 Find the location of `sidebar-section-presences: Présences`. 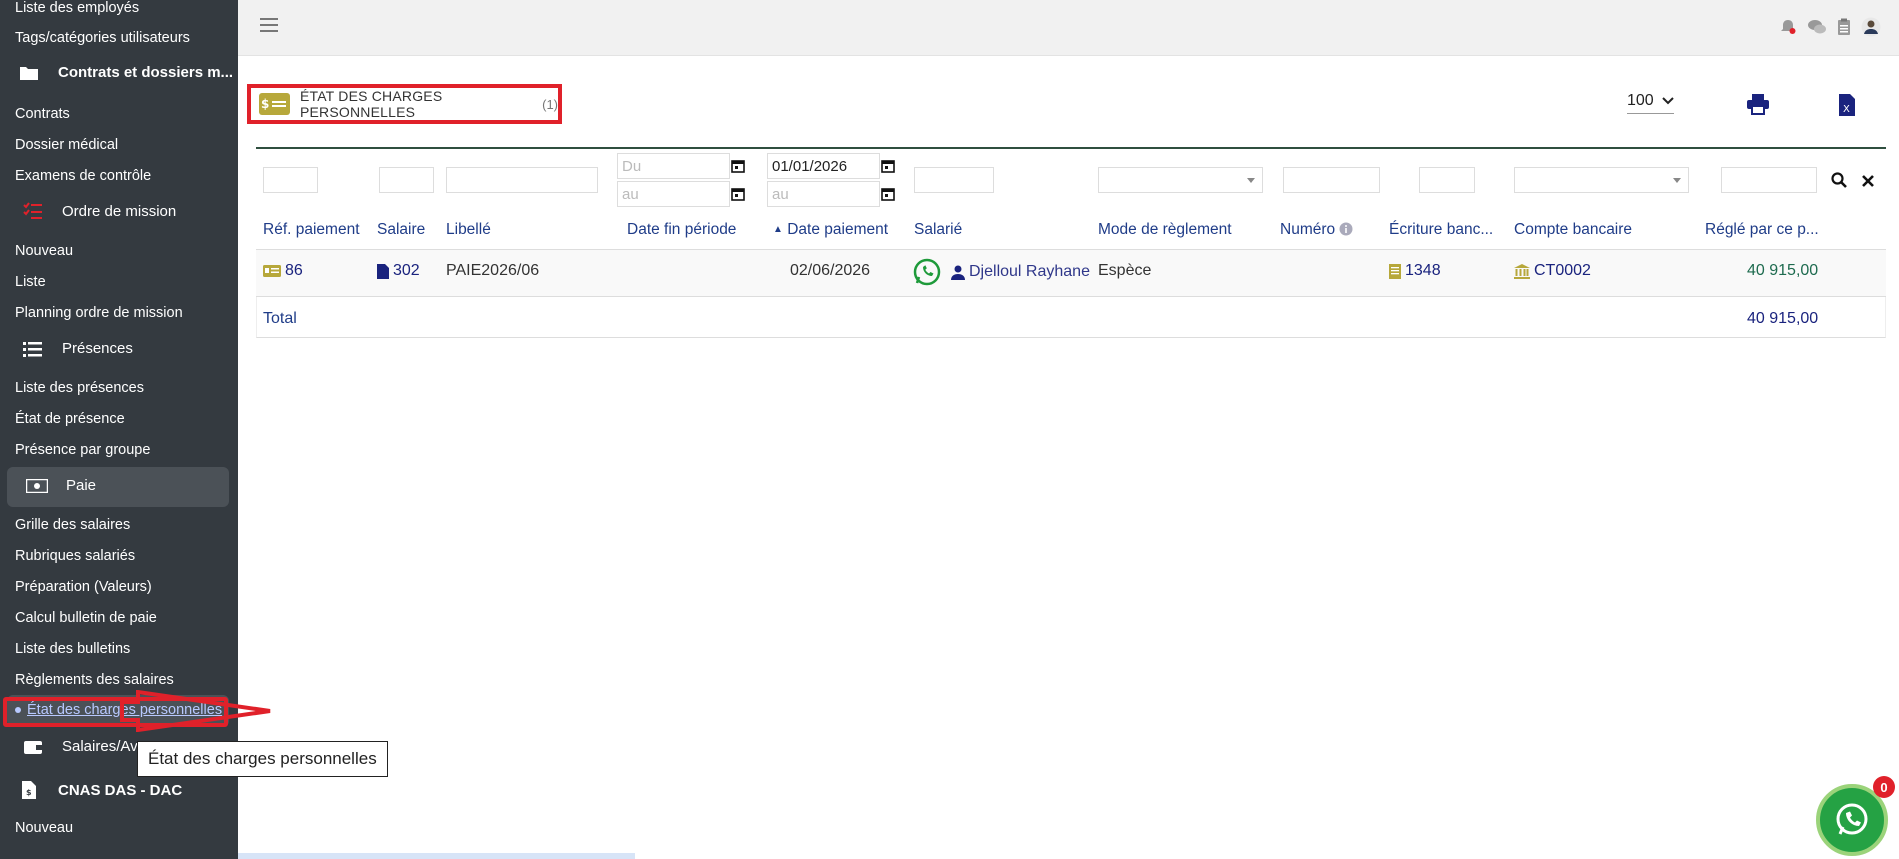

sidebar-section-presences: Présences is located at coordinates (77, 348).